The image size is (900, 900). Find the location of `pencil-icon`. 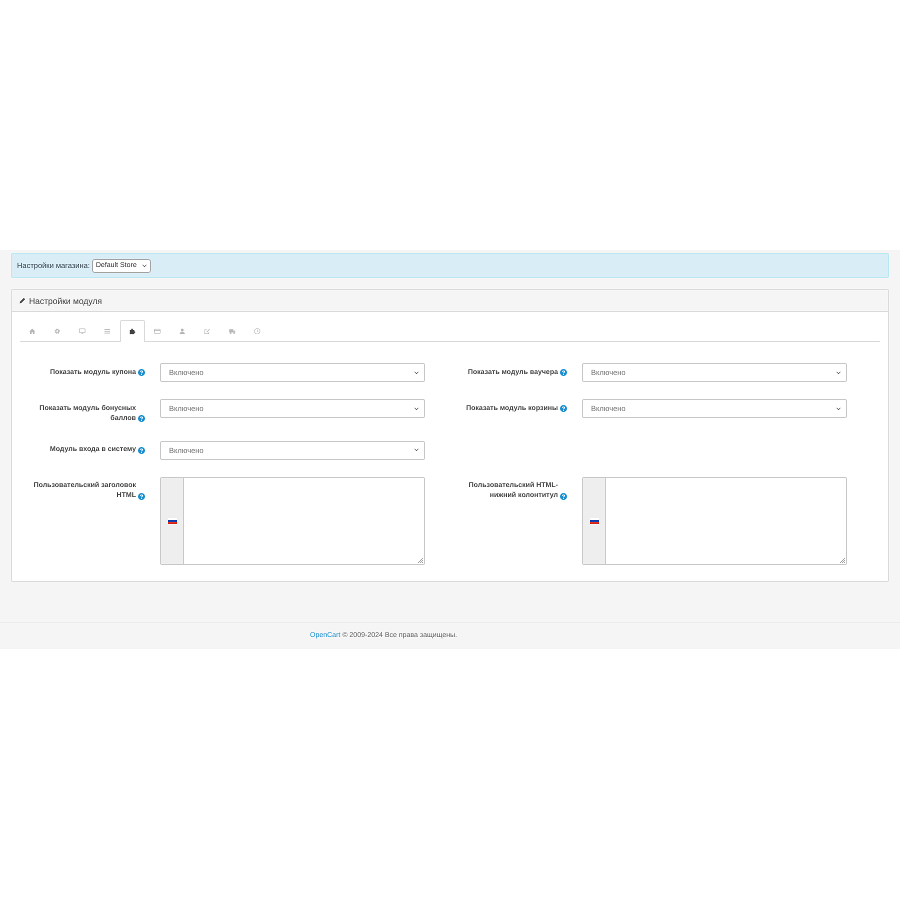

pencil-icon is located at coordinates (22, 300).